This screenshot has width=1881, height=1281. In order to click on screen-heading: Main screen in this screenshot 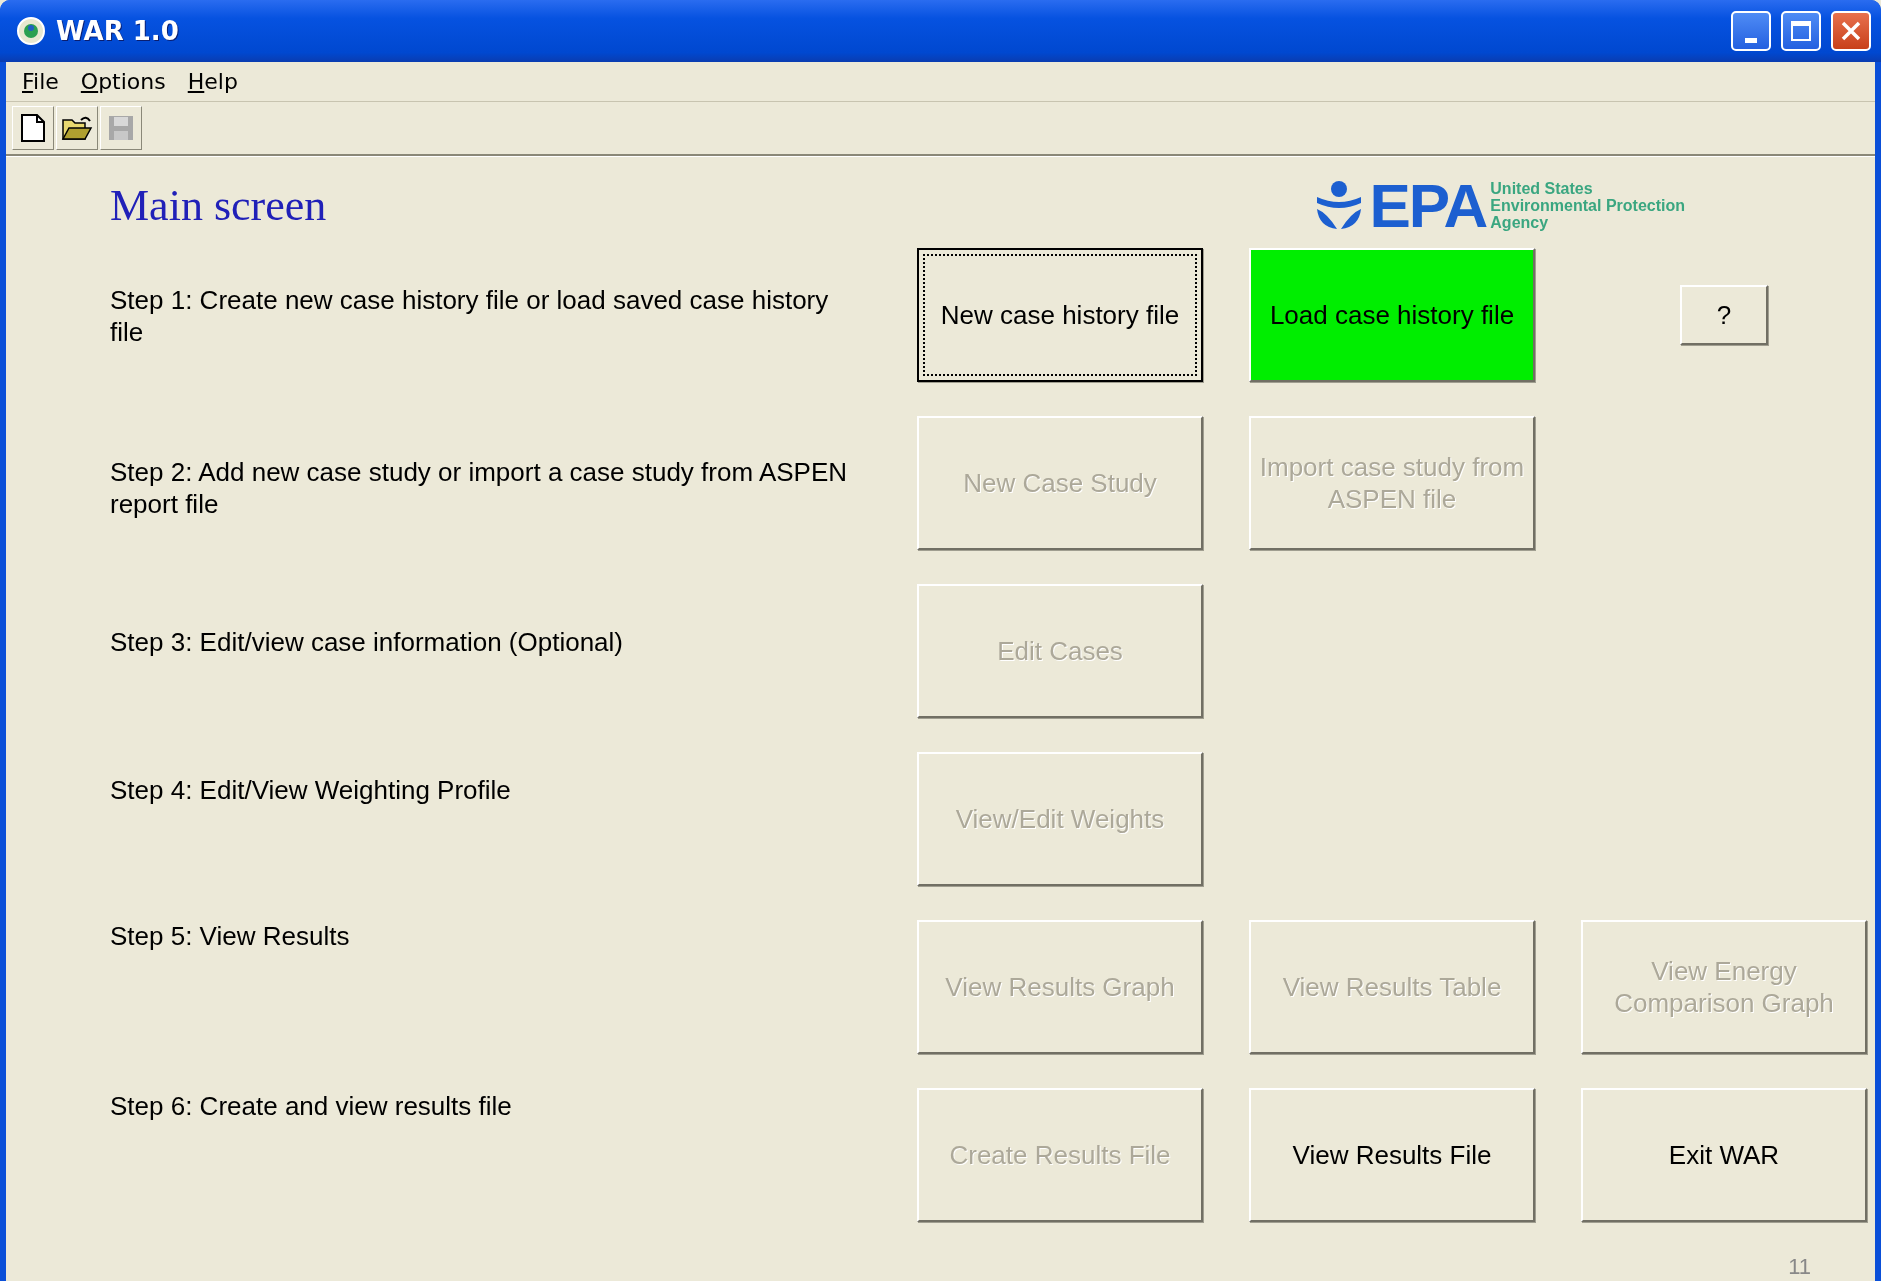, I will do `click(218, 205)`.